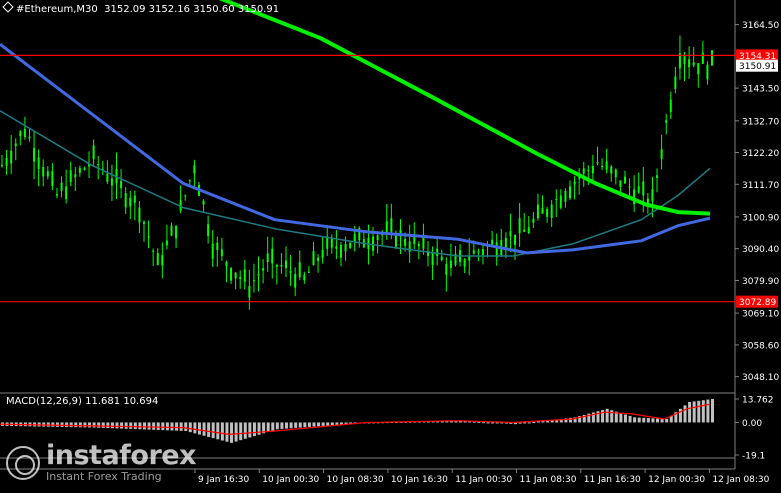 This screenshot has height=493, width=781. Describe the element at coordinates (104, 476) in the screenshot. I see `watermark-tagline: Instant Forex Trading` at that location.